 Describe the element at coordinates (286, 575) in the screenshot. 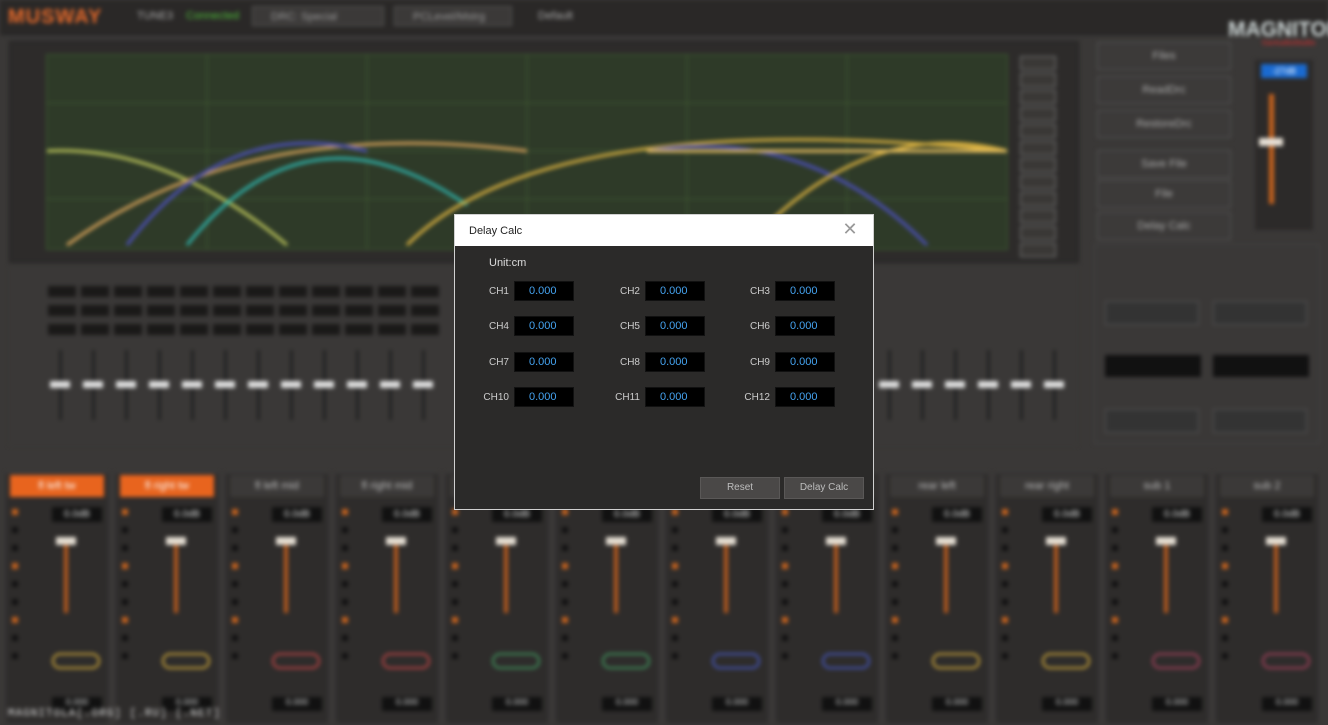

I see `channel-fader-track` at that location.